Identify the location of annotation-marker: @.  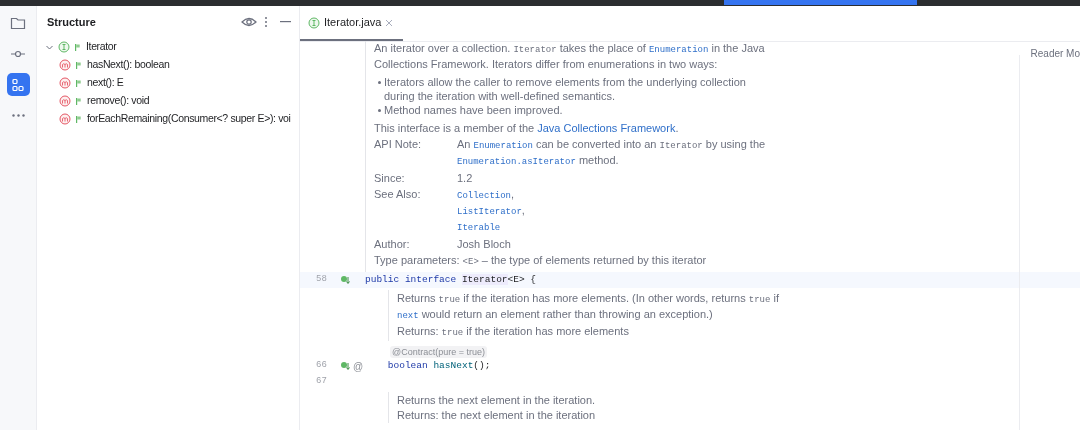
(358, 366).